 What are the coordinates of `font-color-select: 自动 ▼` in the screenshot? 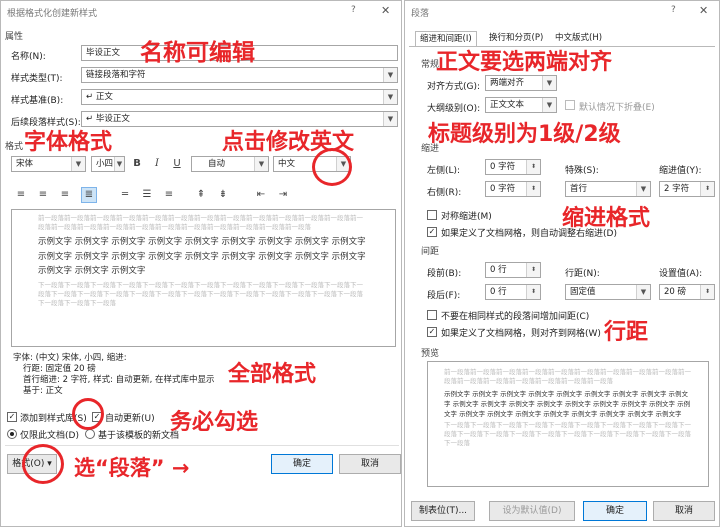 It's located at (230, 164).